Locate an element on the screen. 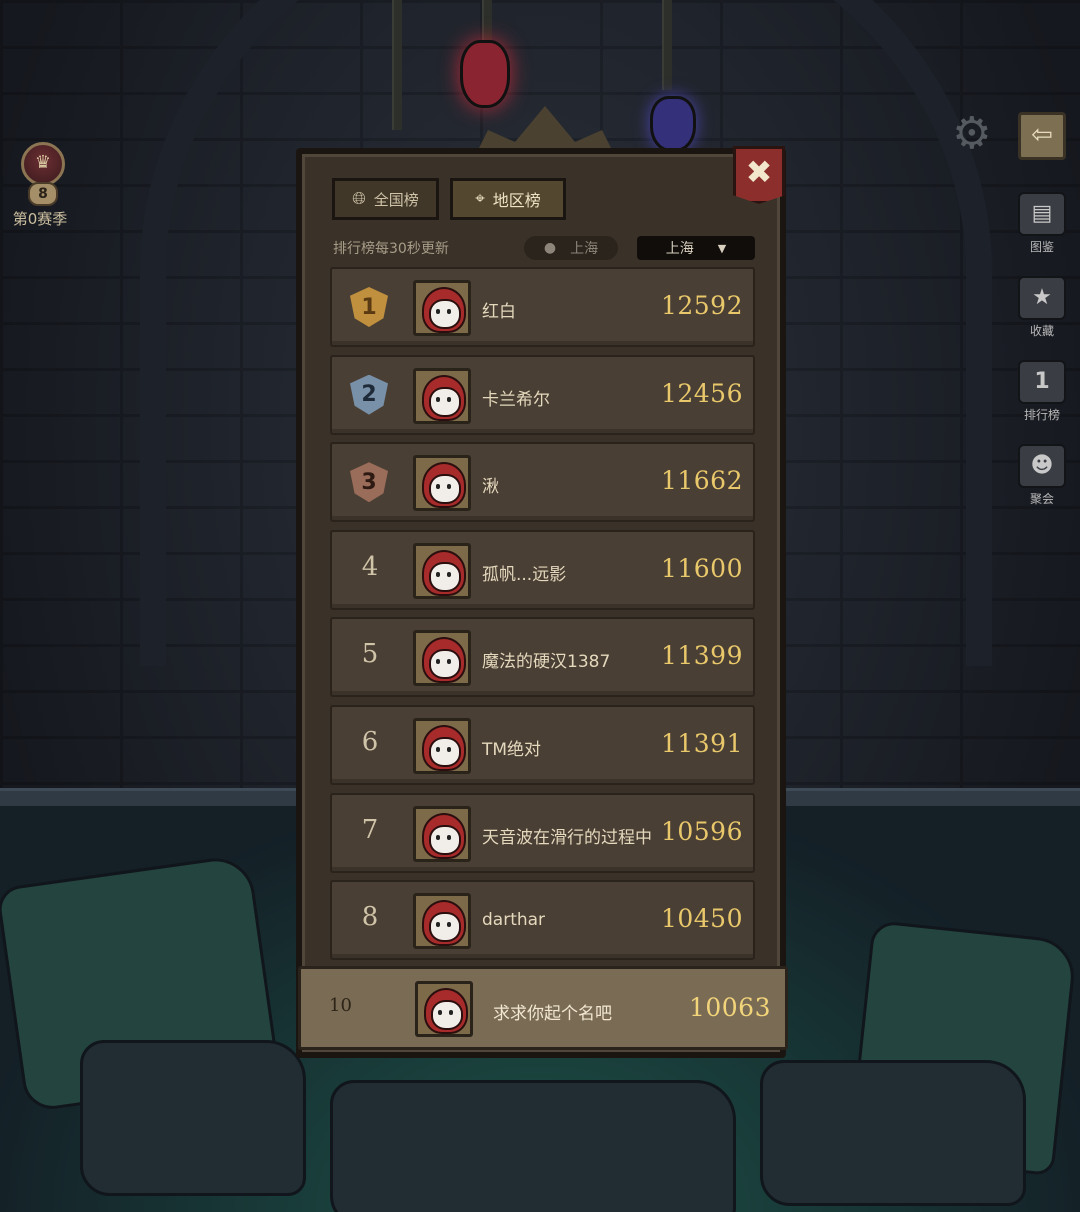 The height and width of the screenshot is (1212, 1080). party-icon: ☻ is located at coordinates (1042, 466).